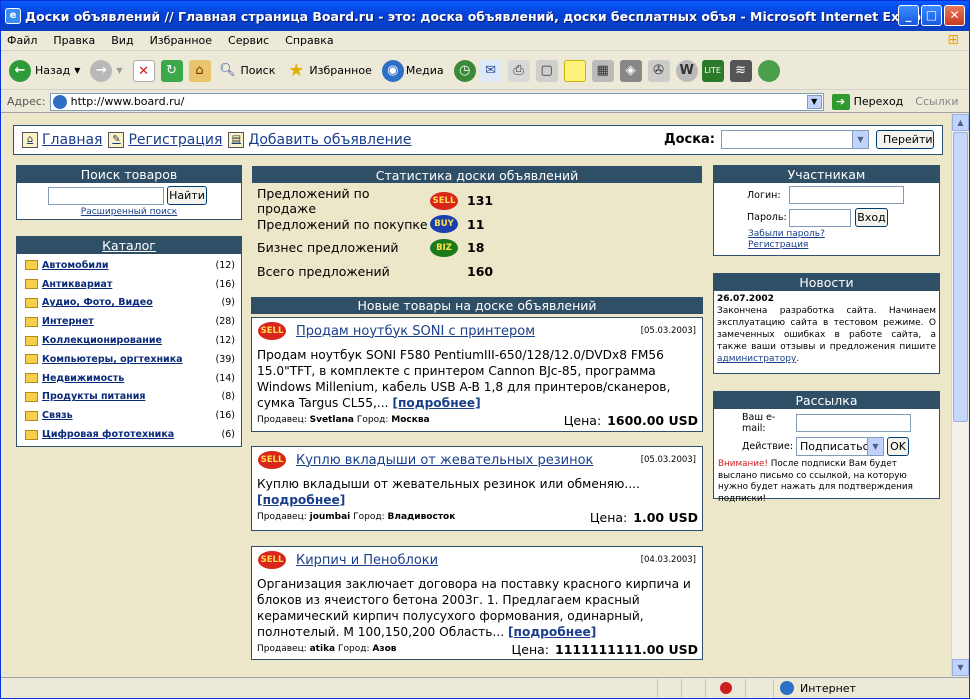 The width and height of the screenshot is (970, 699). I want to click on menu-bar: Файл Правка Вид Избранное Сервис Справка, so click(485, 41).